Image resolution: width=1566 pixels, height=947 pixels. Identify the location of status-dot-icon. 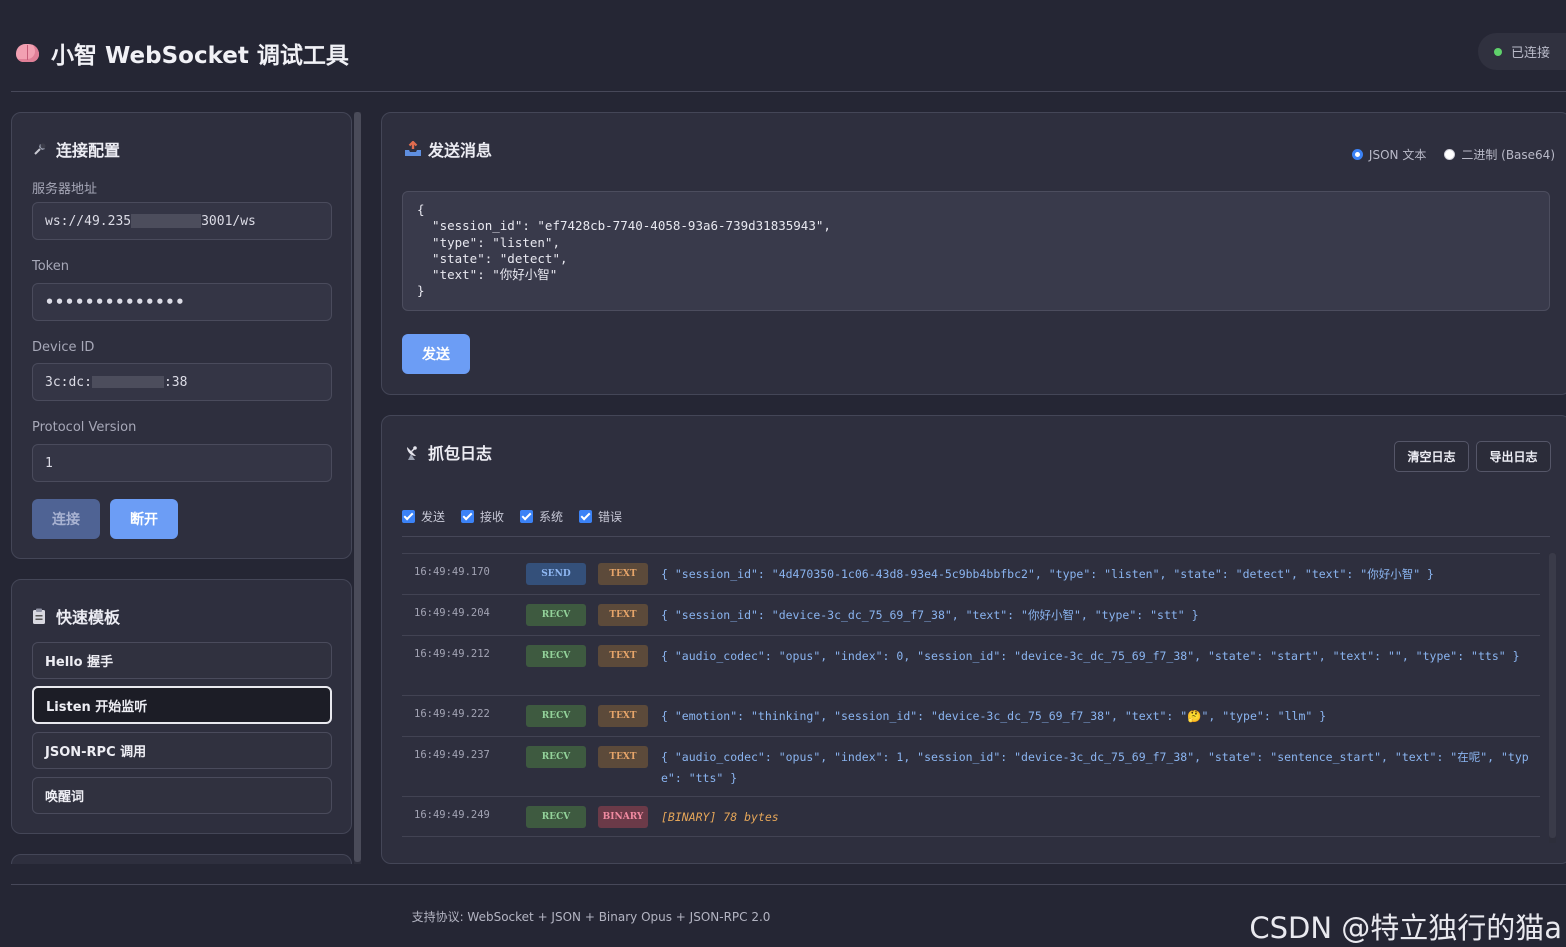
(1498, 51).